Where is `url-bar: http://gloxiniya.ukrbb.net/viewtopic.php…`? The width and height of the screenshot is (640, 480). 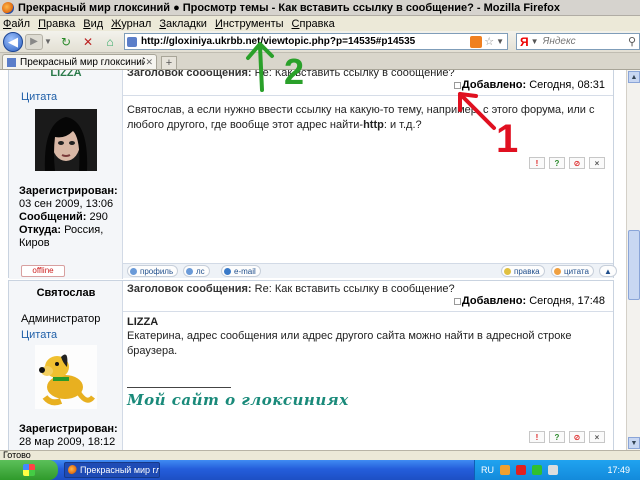
url-bar: http://gloxiniya.ukrbb.net/viewtopic.php… is located at coordinates (316, 41).